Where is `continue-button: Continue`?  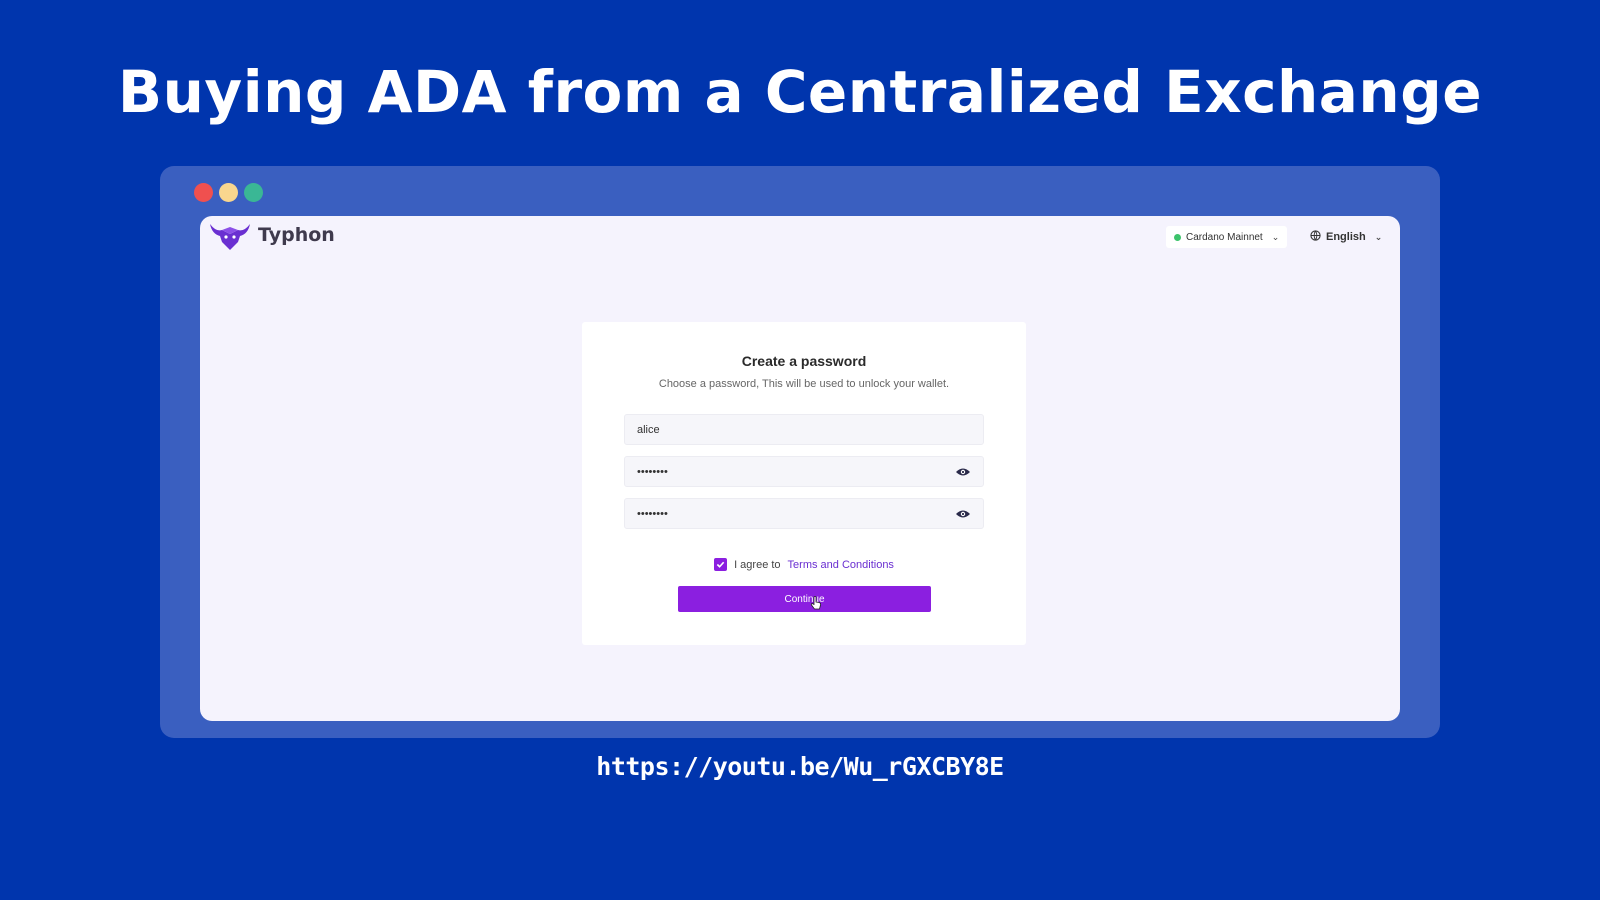
continue-button: Continue is located at coordinates (804, 599).